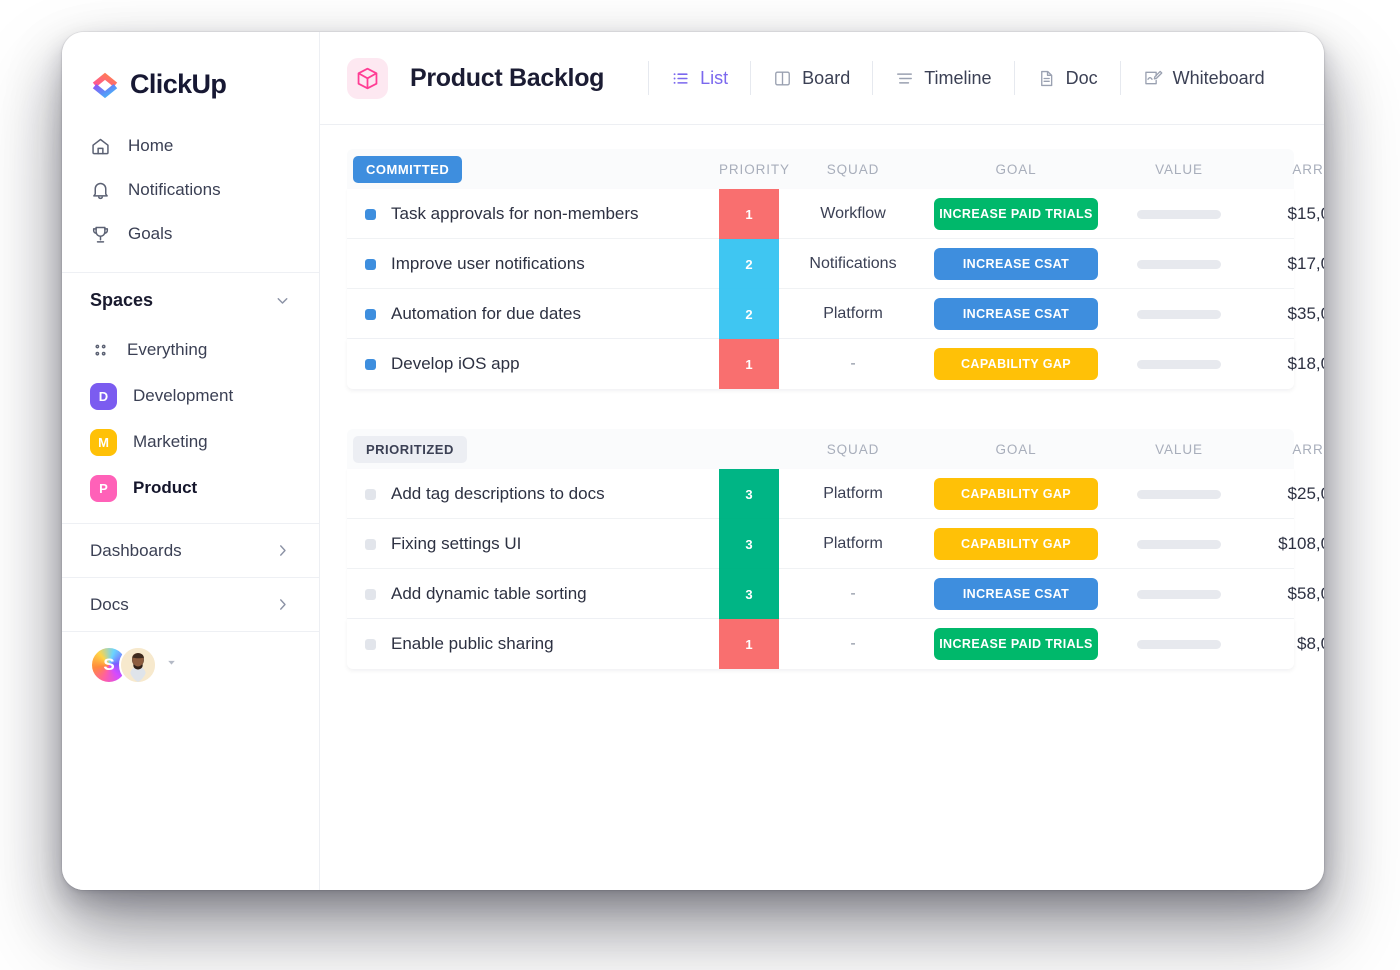  I want to click on arr-cell: $58,000, so click(1288, 594).